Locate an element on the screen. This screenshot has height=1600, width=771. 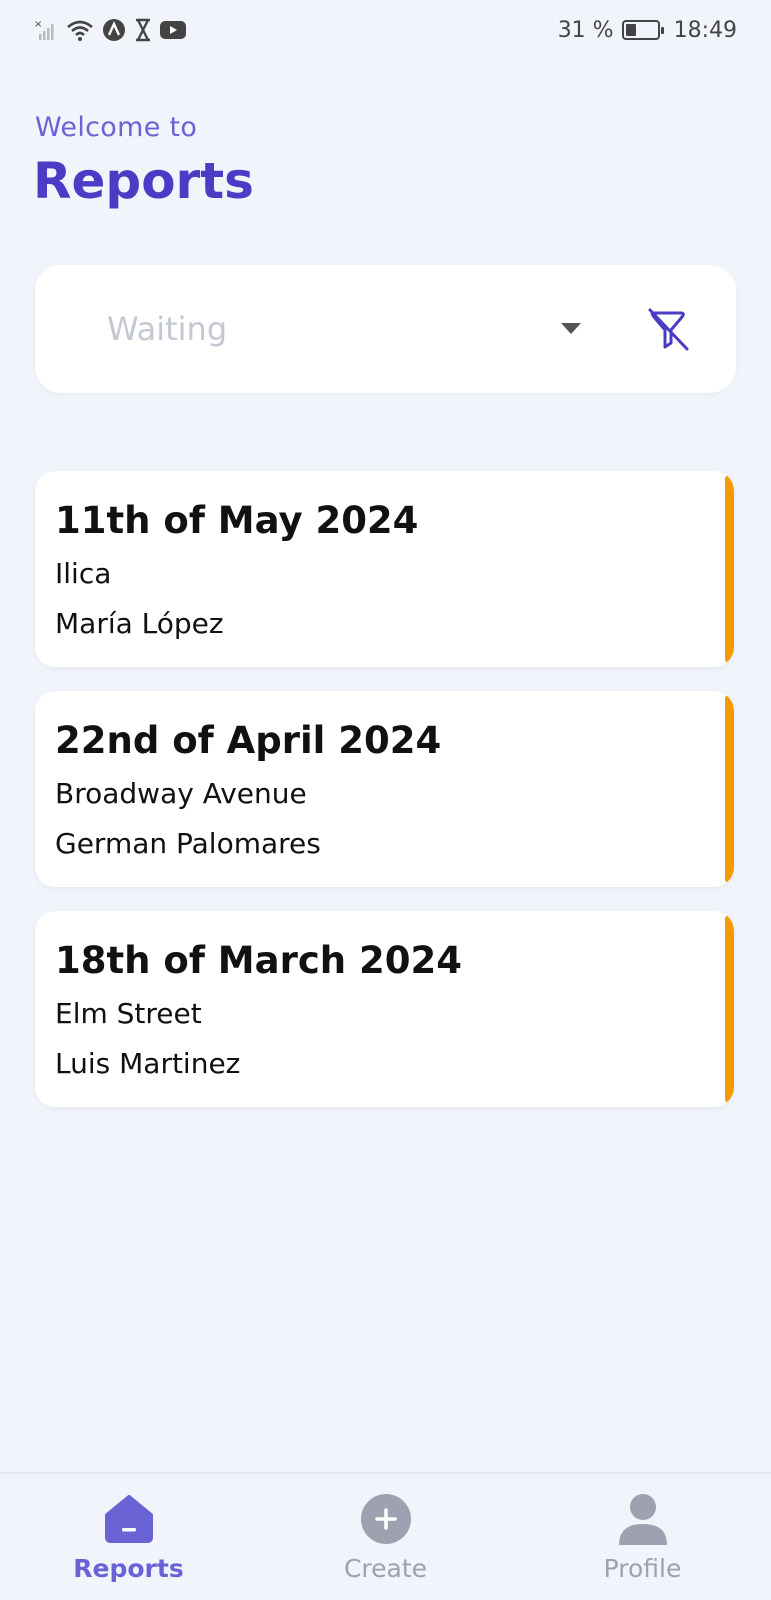
status-icons-right: 31 % 18:49 is located at coordinates (647, 30).